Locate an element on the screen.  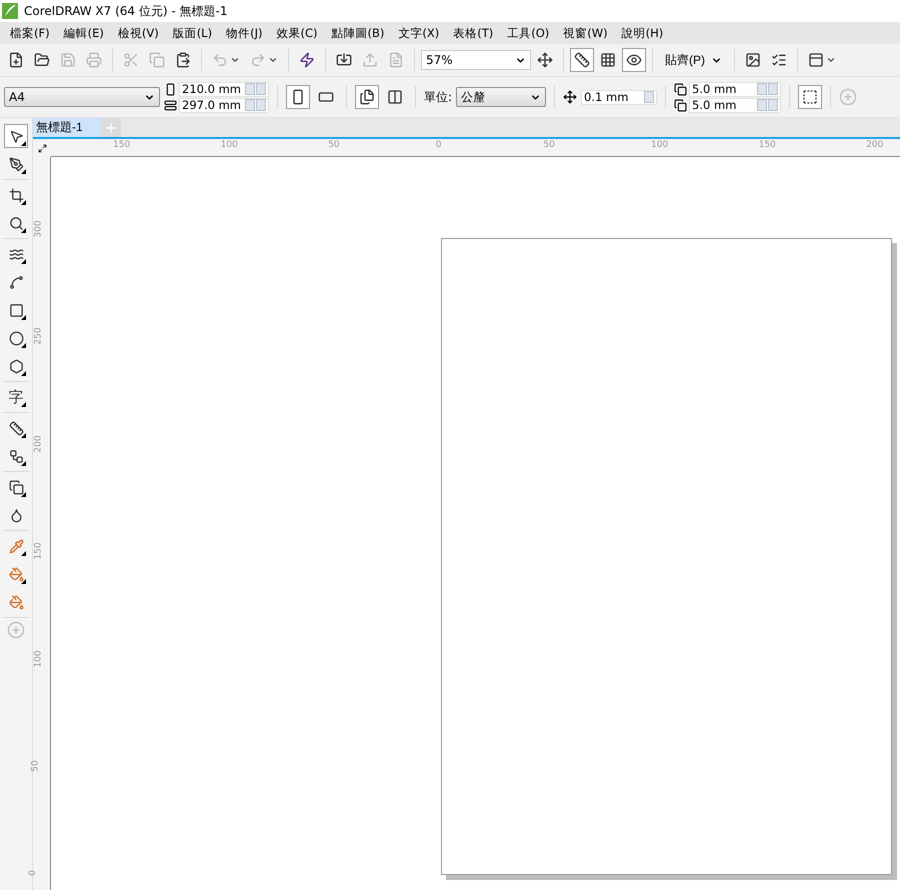
import-icon is located at coordinates (344, 60).